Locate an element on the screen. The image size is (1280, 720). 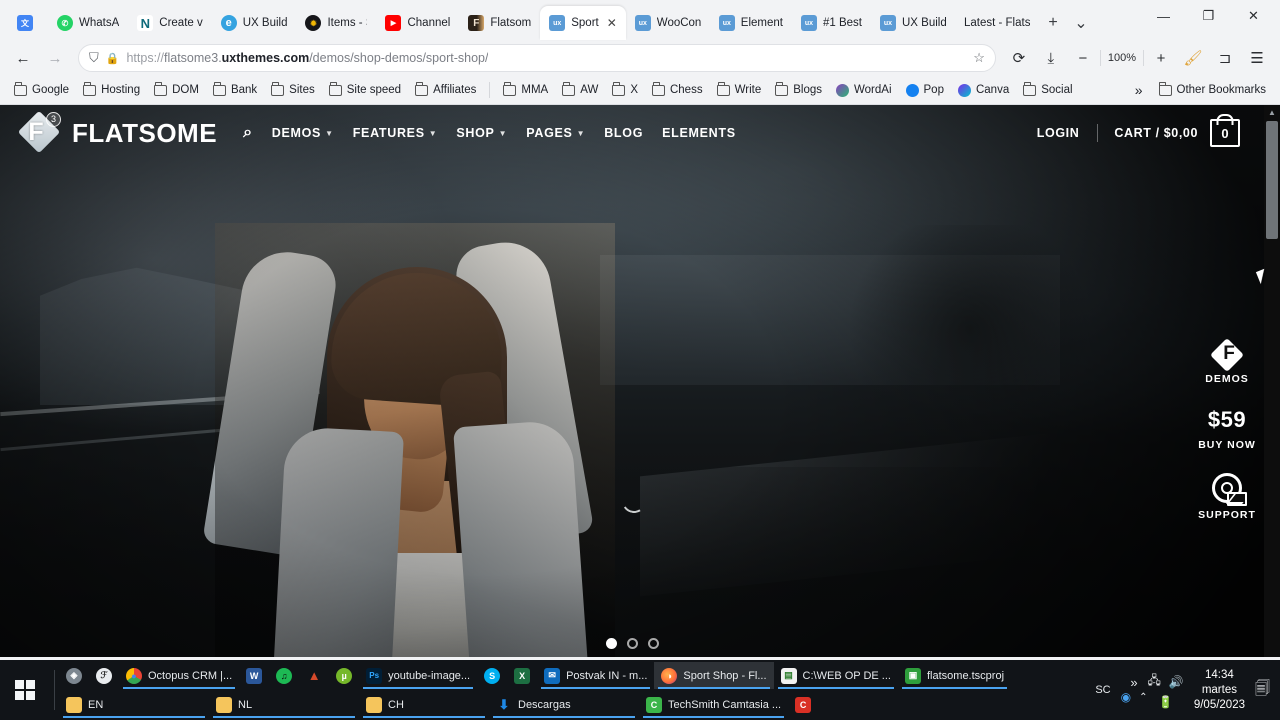
nav-item-pages: PAGES ▼ is located at coordinates (555, 133).